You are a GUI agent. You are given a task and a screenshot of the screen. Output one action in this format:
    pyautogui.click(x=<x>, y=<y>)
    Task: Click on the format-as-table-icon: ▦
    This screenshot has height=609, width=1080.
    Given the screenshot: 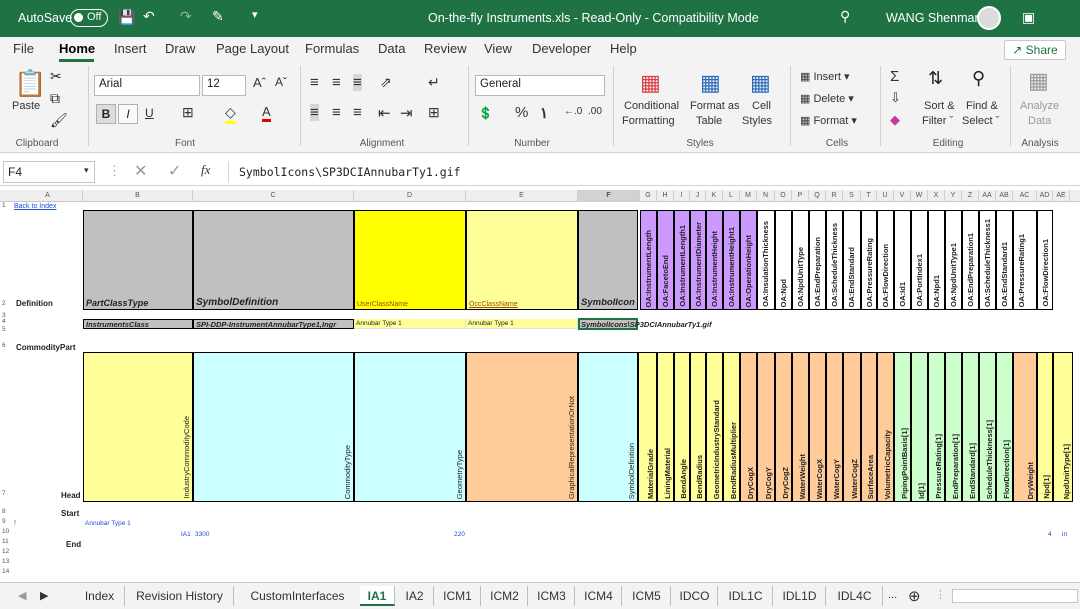 What is the action you would take?
    pyautogui.click(x=710, y=83)
    